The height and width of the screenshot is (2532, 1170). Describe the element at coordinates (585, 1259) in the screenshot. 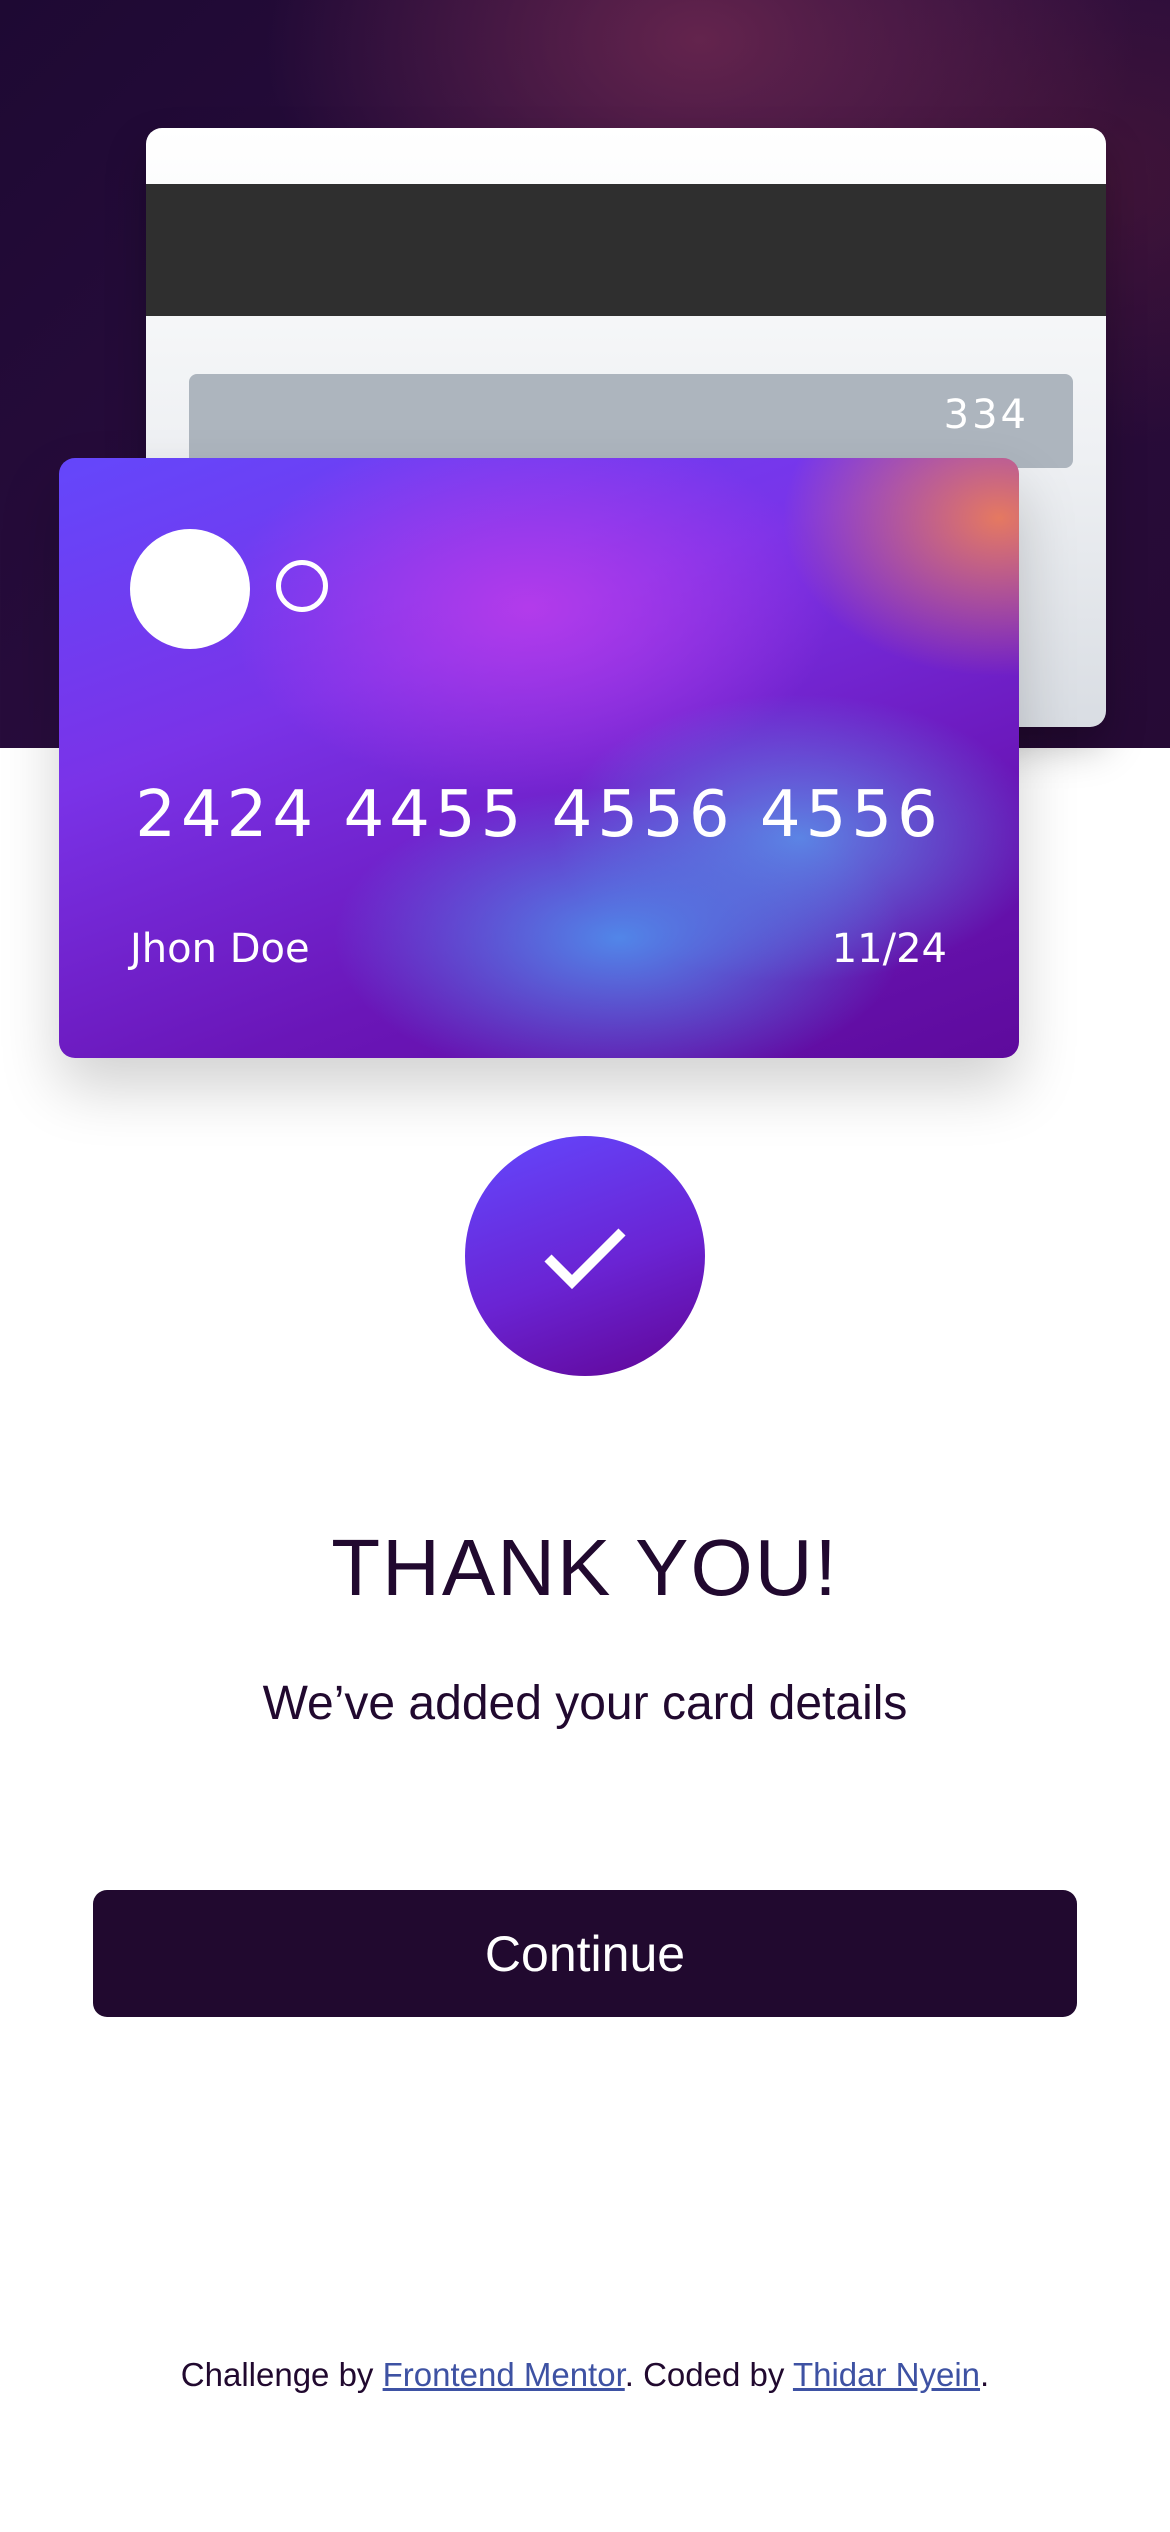

I see `check-icon` at that location.